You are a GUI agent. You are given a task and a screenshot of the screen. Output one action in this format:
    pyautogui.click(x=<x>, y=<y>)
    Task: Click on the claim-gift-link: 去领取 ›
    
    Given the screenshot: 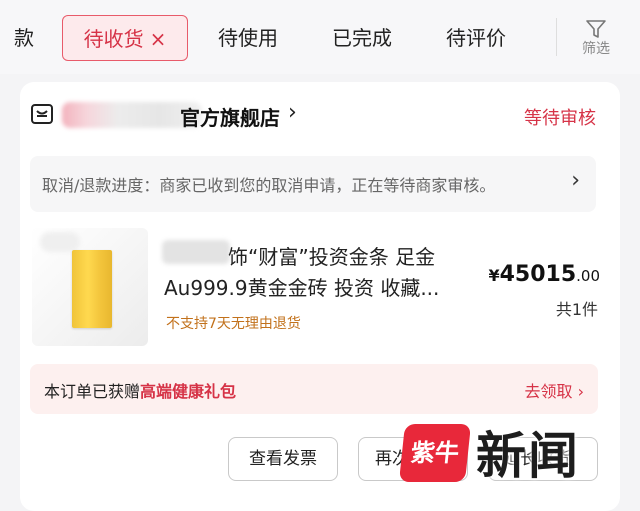 What is the action you would take?
    pyautogui.click(x=555, y=390)
    